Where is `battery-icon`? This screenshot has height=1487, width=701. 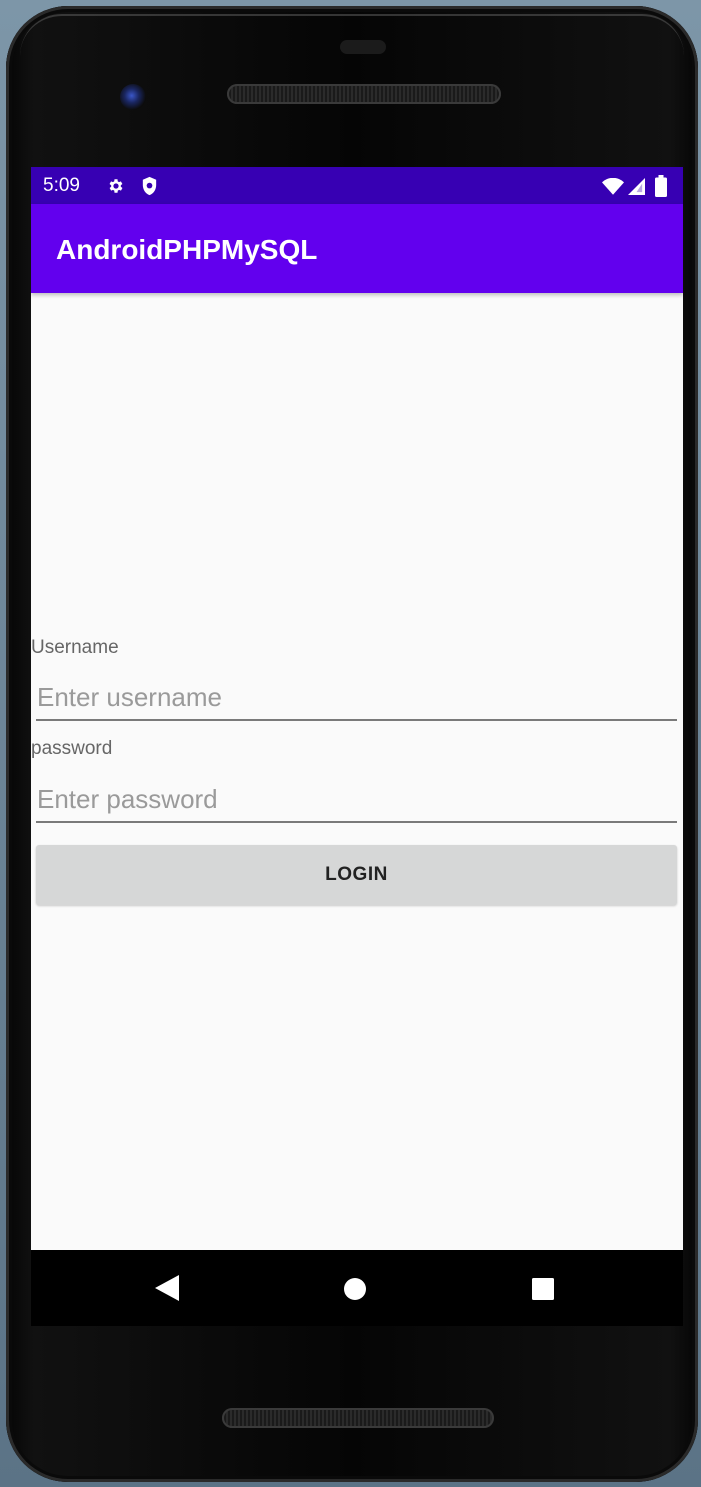
battery-icon is located at coordinates (661, 186).